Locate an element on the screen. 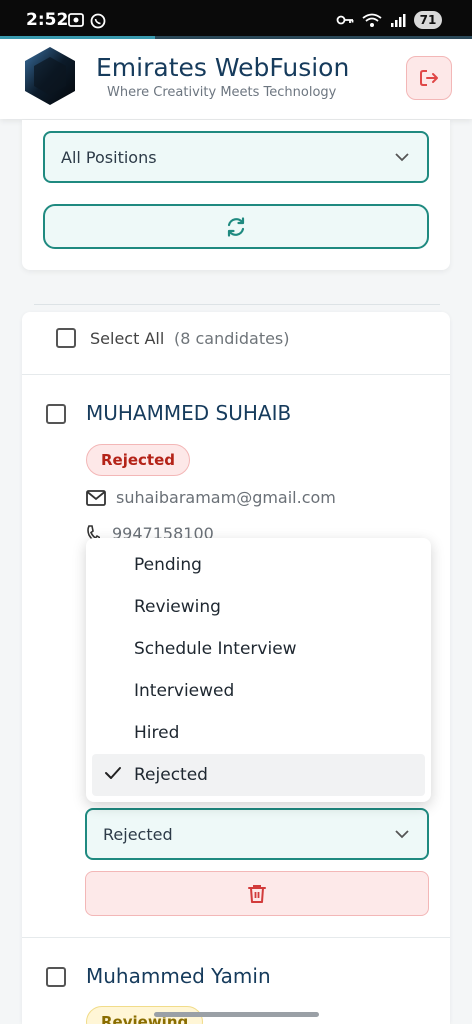 The height and width of the screenshot is (1024, 472). menu-item-rejected: Rejected is located at coordinates (258, 775).